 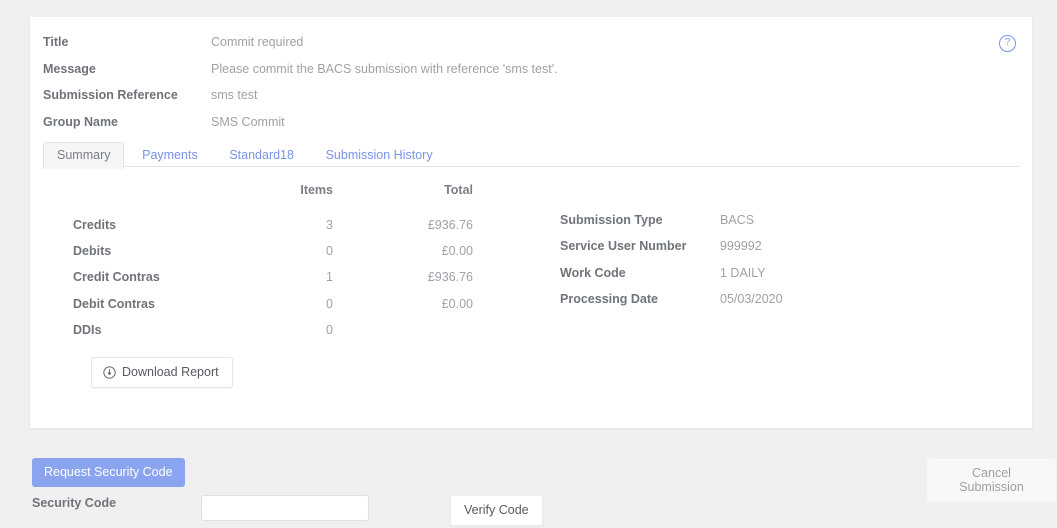 I want to click on detail-row-processing-date: Processing Date 05/03/2020, so click(x=770, y=305).